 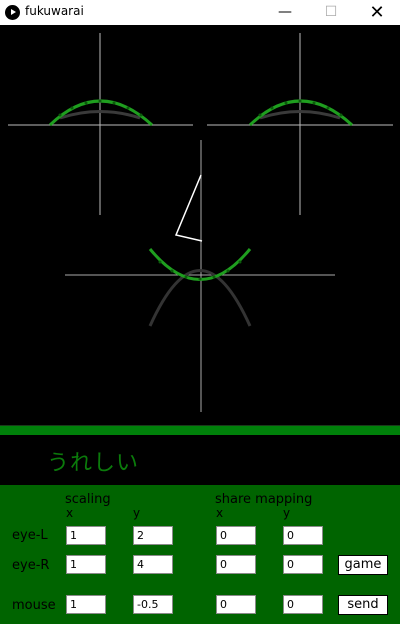 I want to click on share-mapping-header: share mapping, so click(x=264, y=499).